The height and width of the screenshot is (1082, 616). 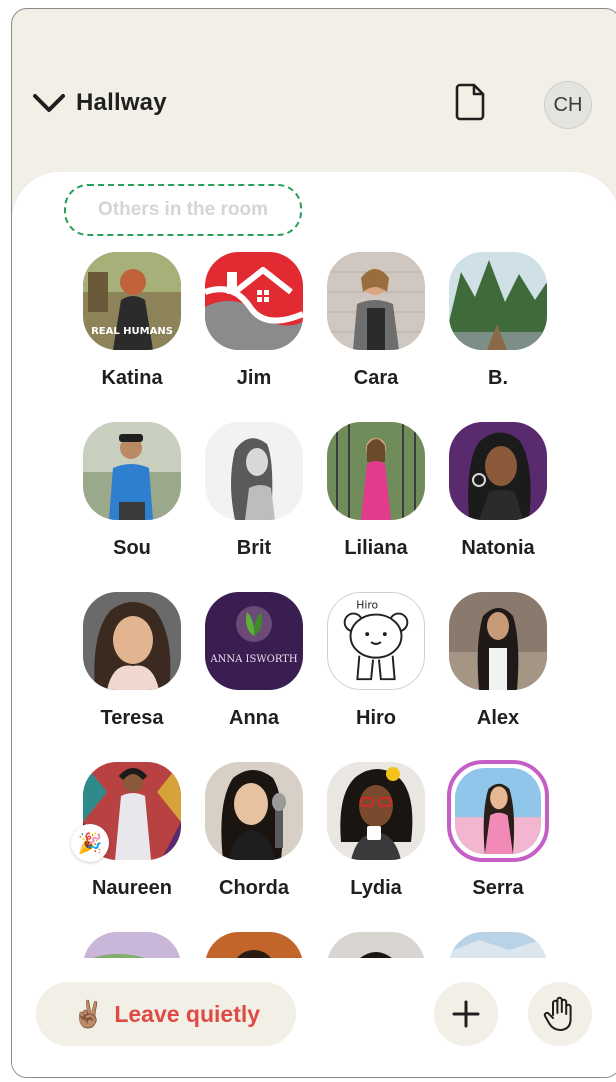 I want to click on person-brit: Brit, so click(x=254, y=497).